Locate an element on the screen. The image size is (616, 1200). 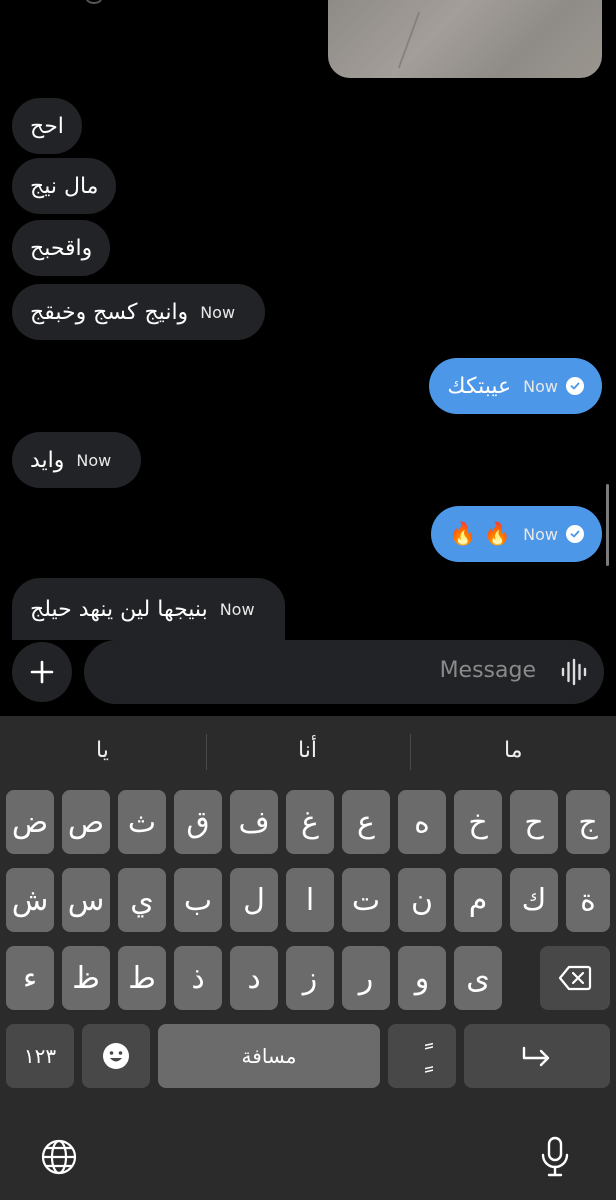
key: ا is located at coordinates (310, 900).